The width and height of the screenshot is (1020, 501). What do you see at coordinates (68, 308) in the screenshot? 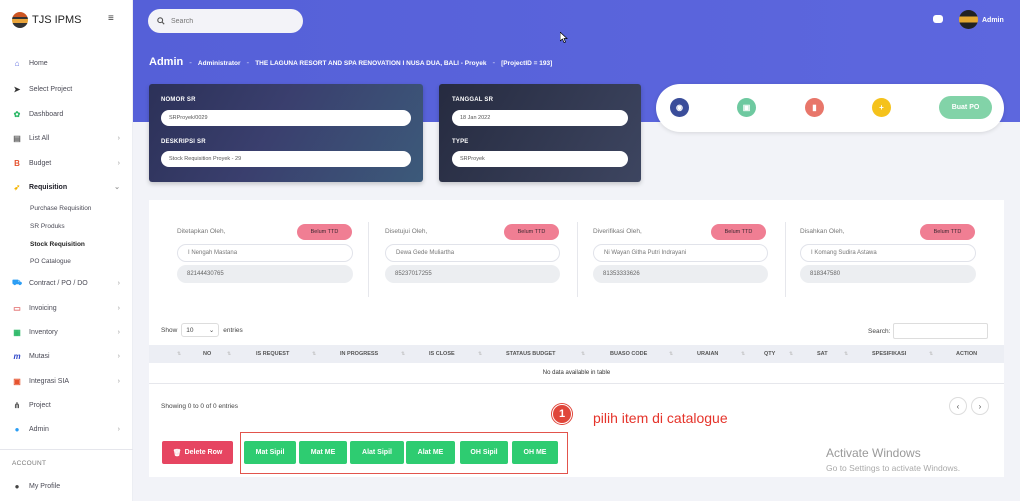
I see `sidebar-item-invoicing: ▭ Invoicing ›` at bounding box center [68, 308].